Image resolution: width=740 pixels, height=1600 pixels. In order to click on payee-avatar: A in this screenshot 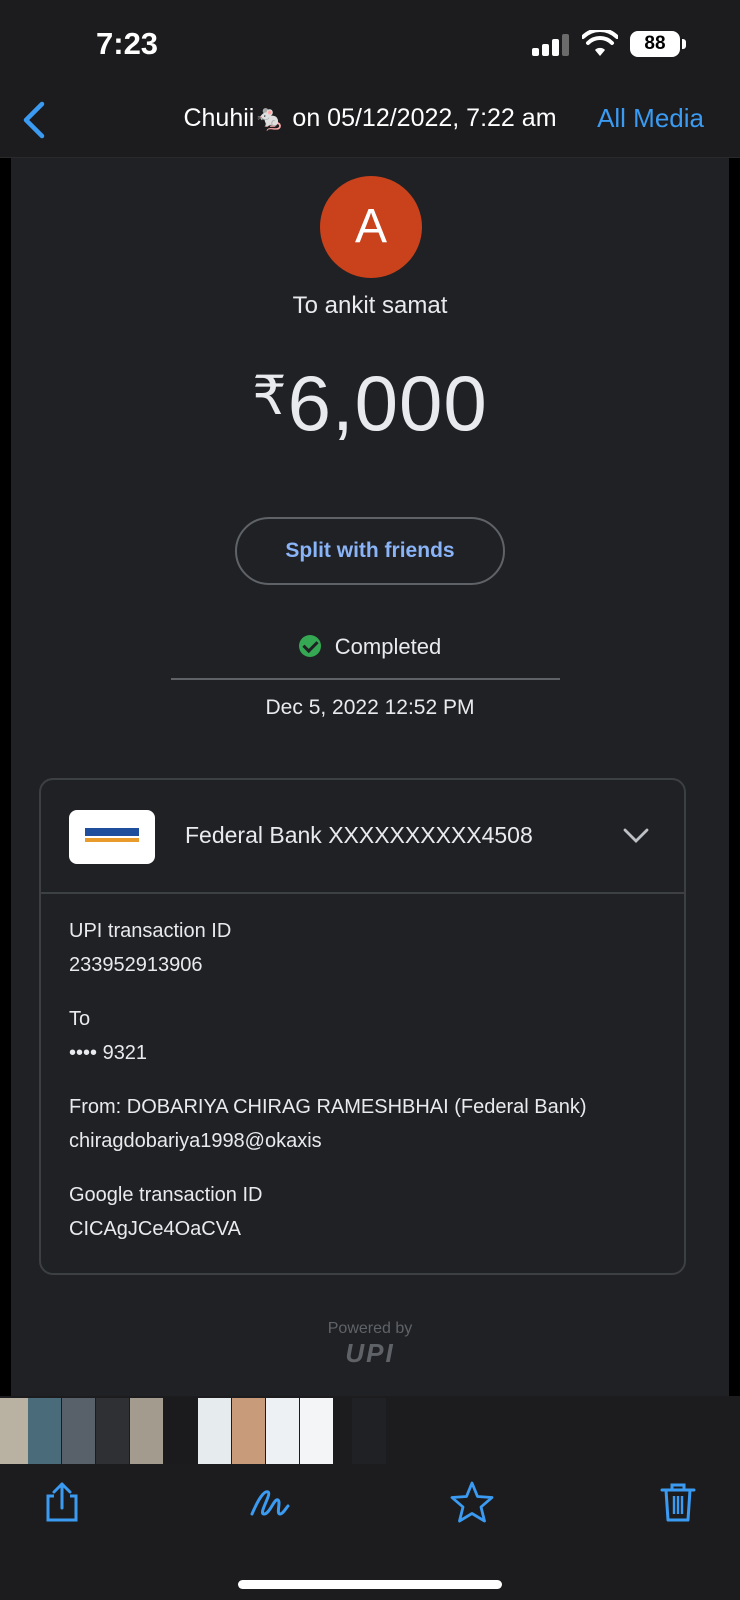, I will do `click(371, 227)`.